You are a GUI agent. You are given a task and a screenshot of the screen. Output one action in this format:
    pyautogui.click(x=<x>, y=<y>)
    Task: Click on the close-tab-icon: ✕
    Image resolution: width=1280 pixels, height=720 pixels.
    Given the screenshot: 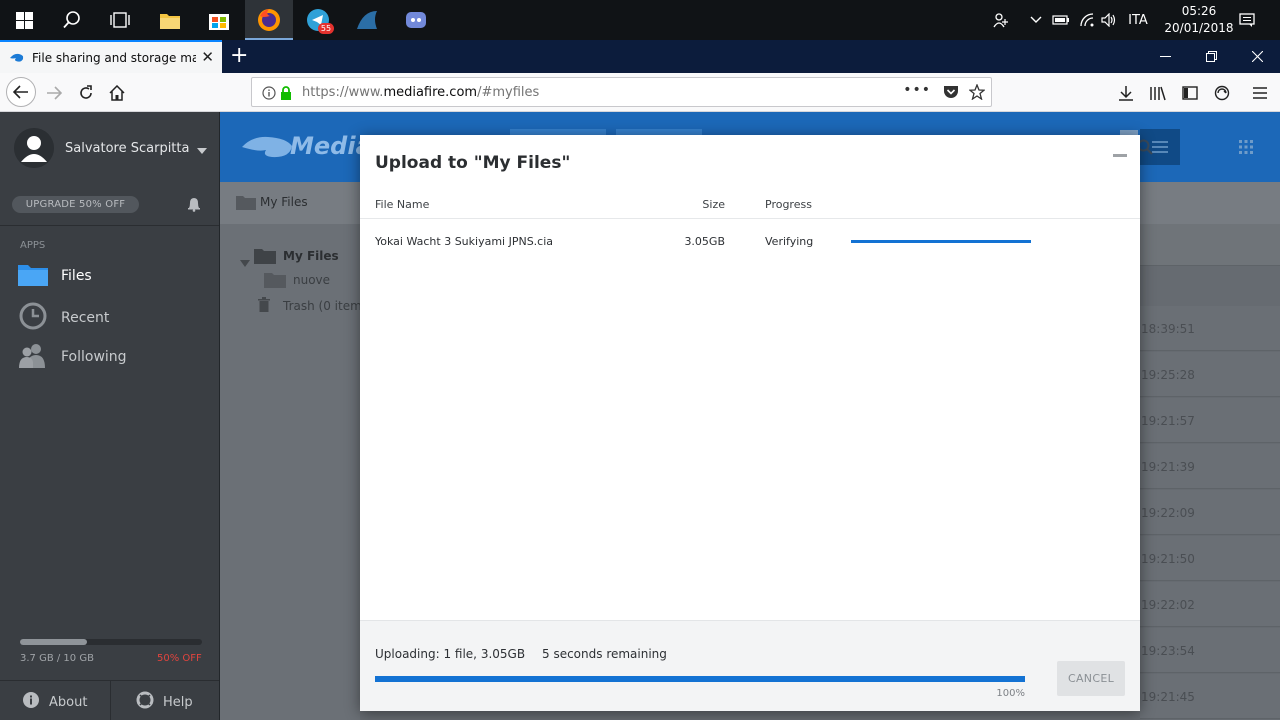 What is the action you would take?
    pyautogui.click(x=207, y=57)
    